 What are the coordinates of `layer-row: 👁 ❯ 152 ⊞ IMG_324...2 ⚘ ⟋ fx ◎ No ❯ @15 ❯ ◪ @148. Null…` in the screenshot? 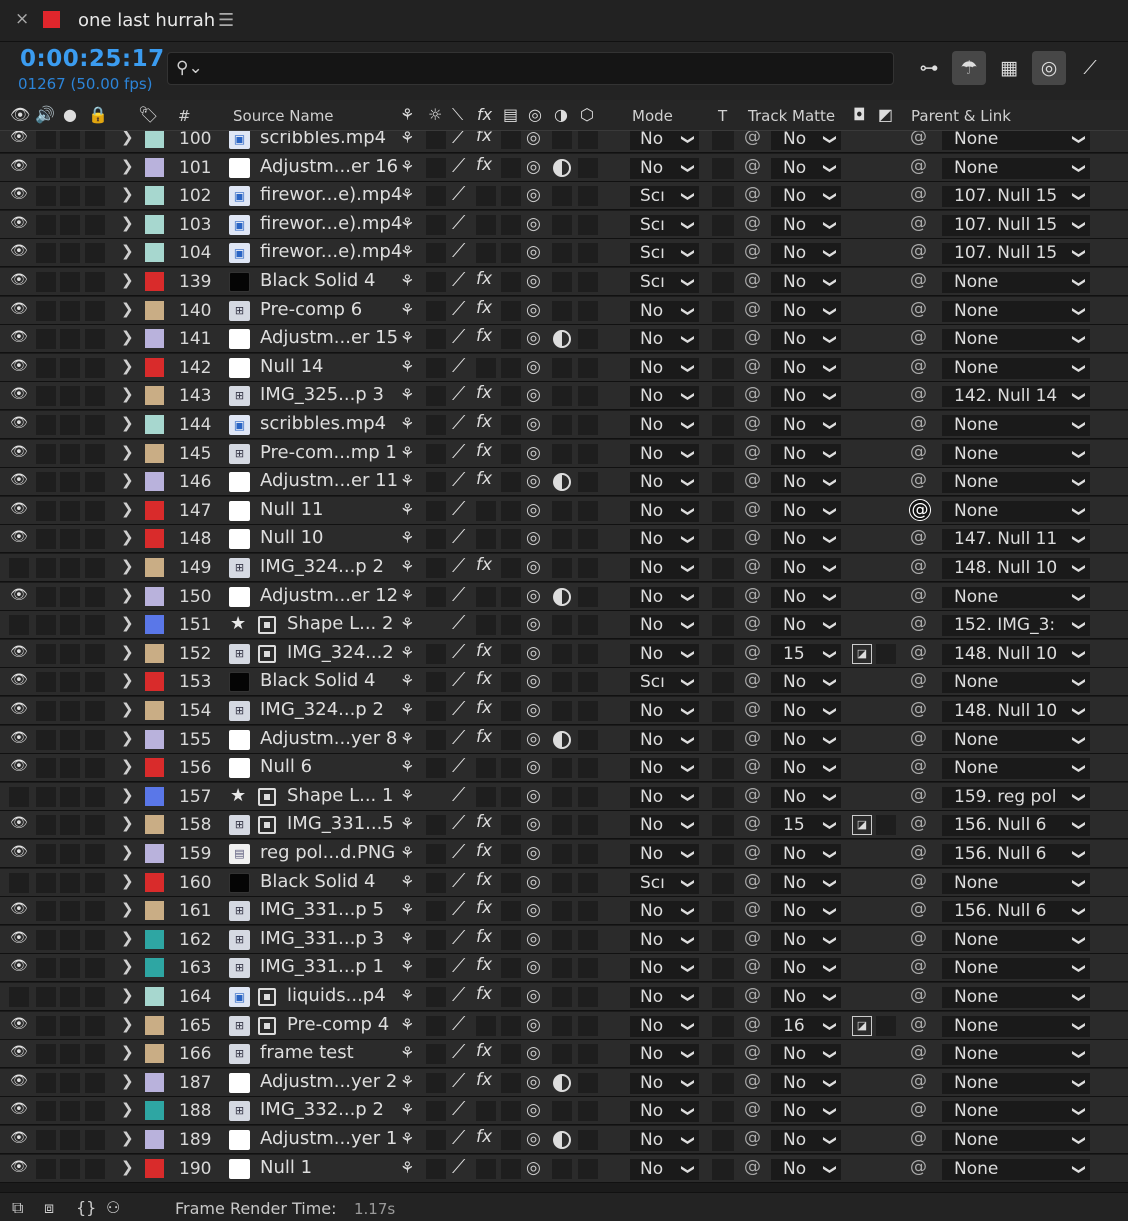 It's located at (564, 653).